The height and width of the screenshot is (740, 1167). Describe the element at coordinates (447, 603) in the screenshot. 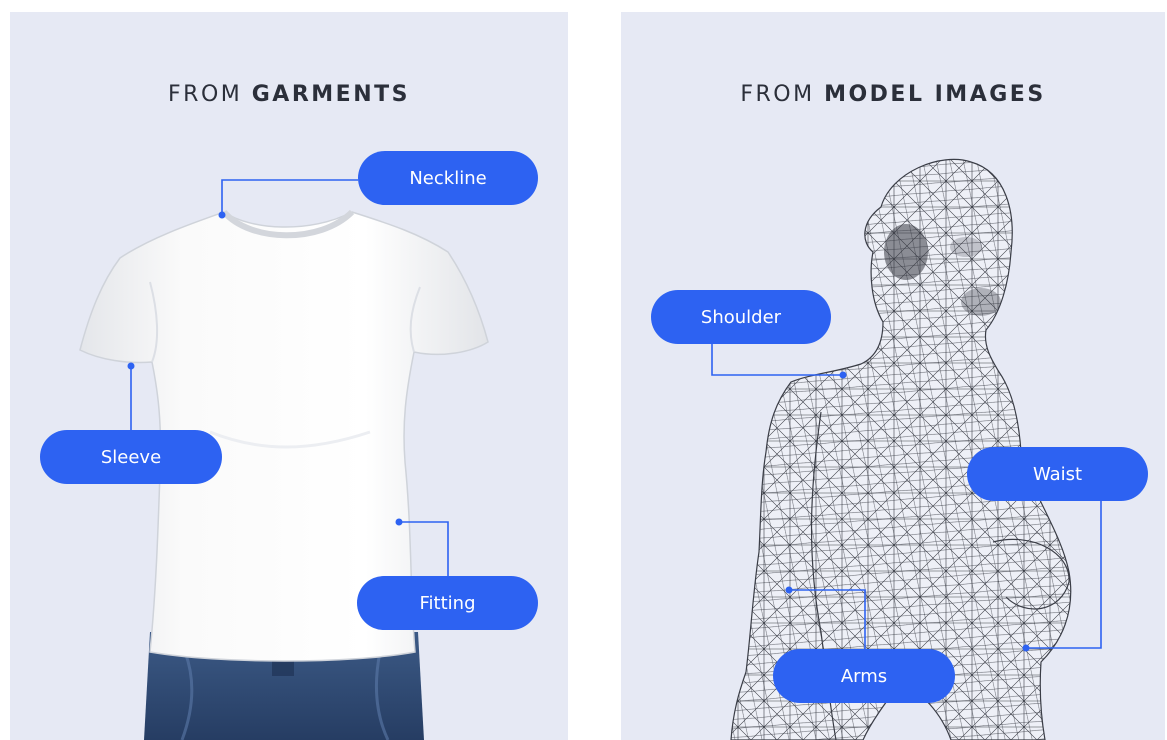

I see `fitting-label: Fitting` at that location.